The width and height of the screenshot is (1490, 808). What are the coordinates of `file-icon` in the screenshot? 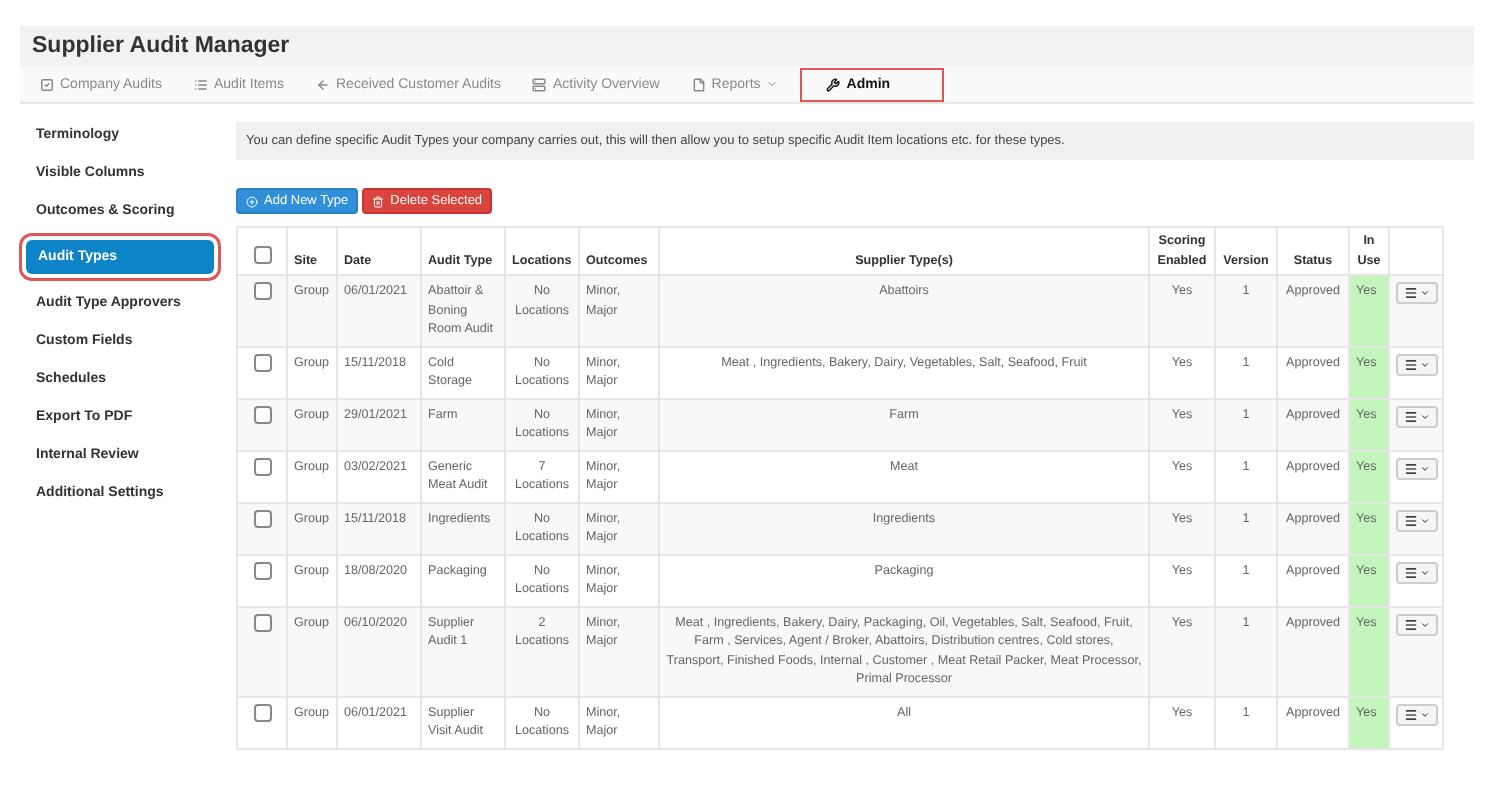 It's located at (698, 84).